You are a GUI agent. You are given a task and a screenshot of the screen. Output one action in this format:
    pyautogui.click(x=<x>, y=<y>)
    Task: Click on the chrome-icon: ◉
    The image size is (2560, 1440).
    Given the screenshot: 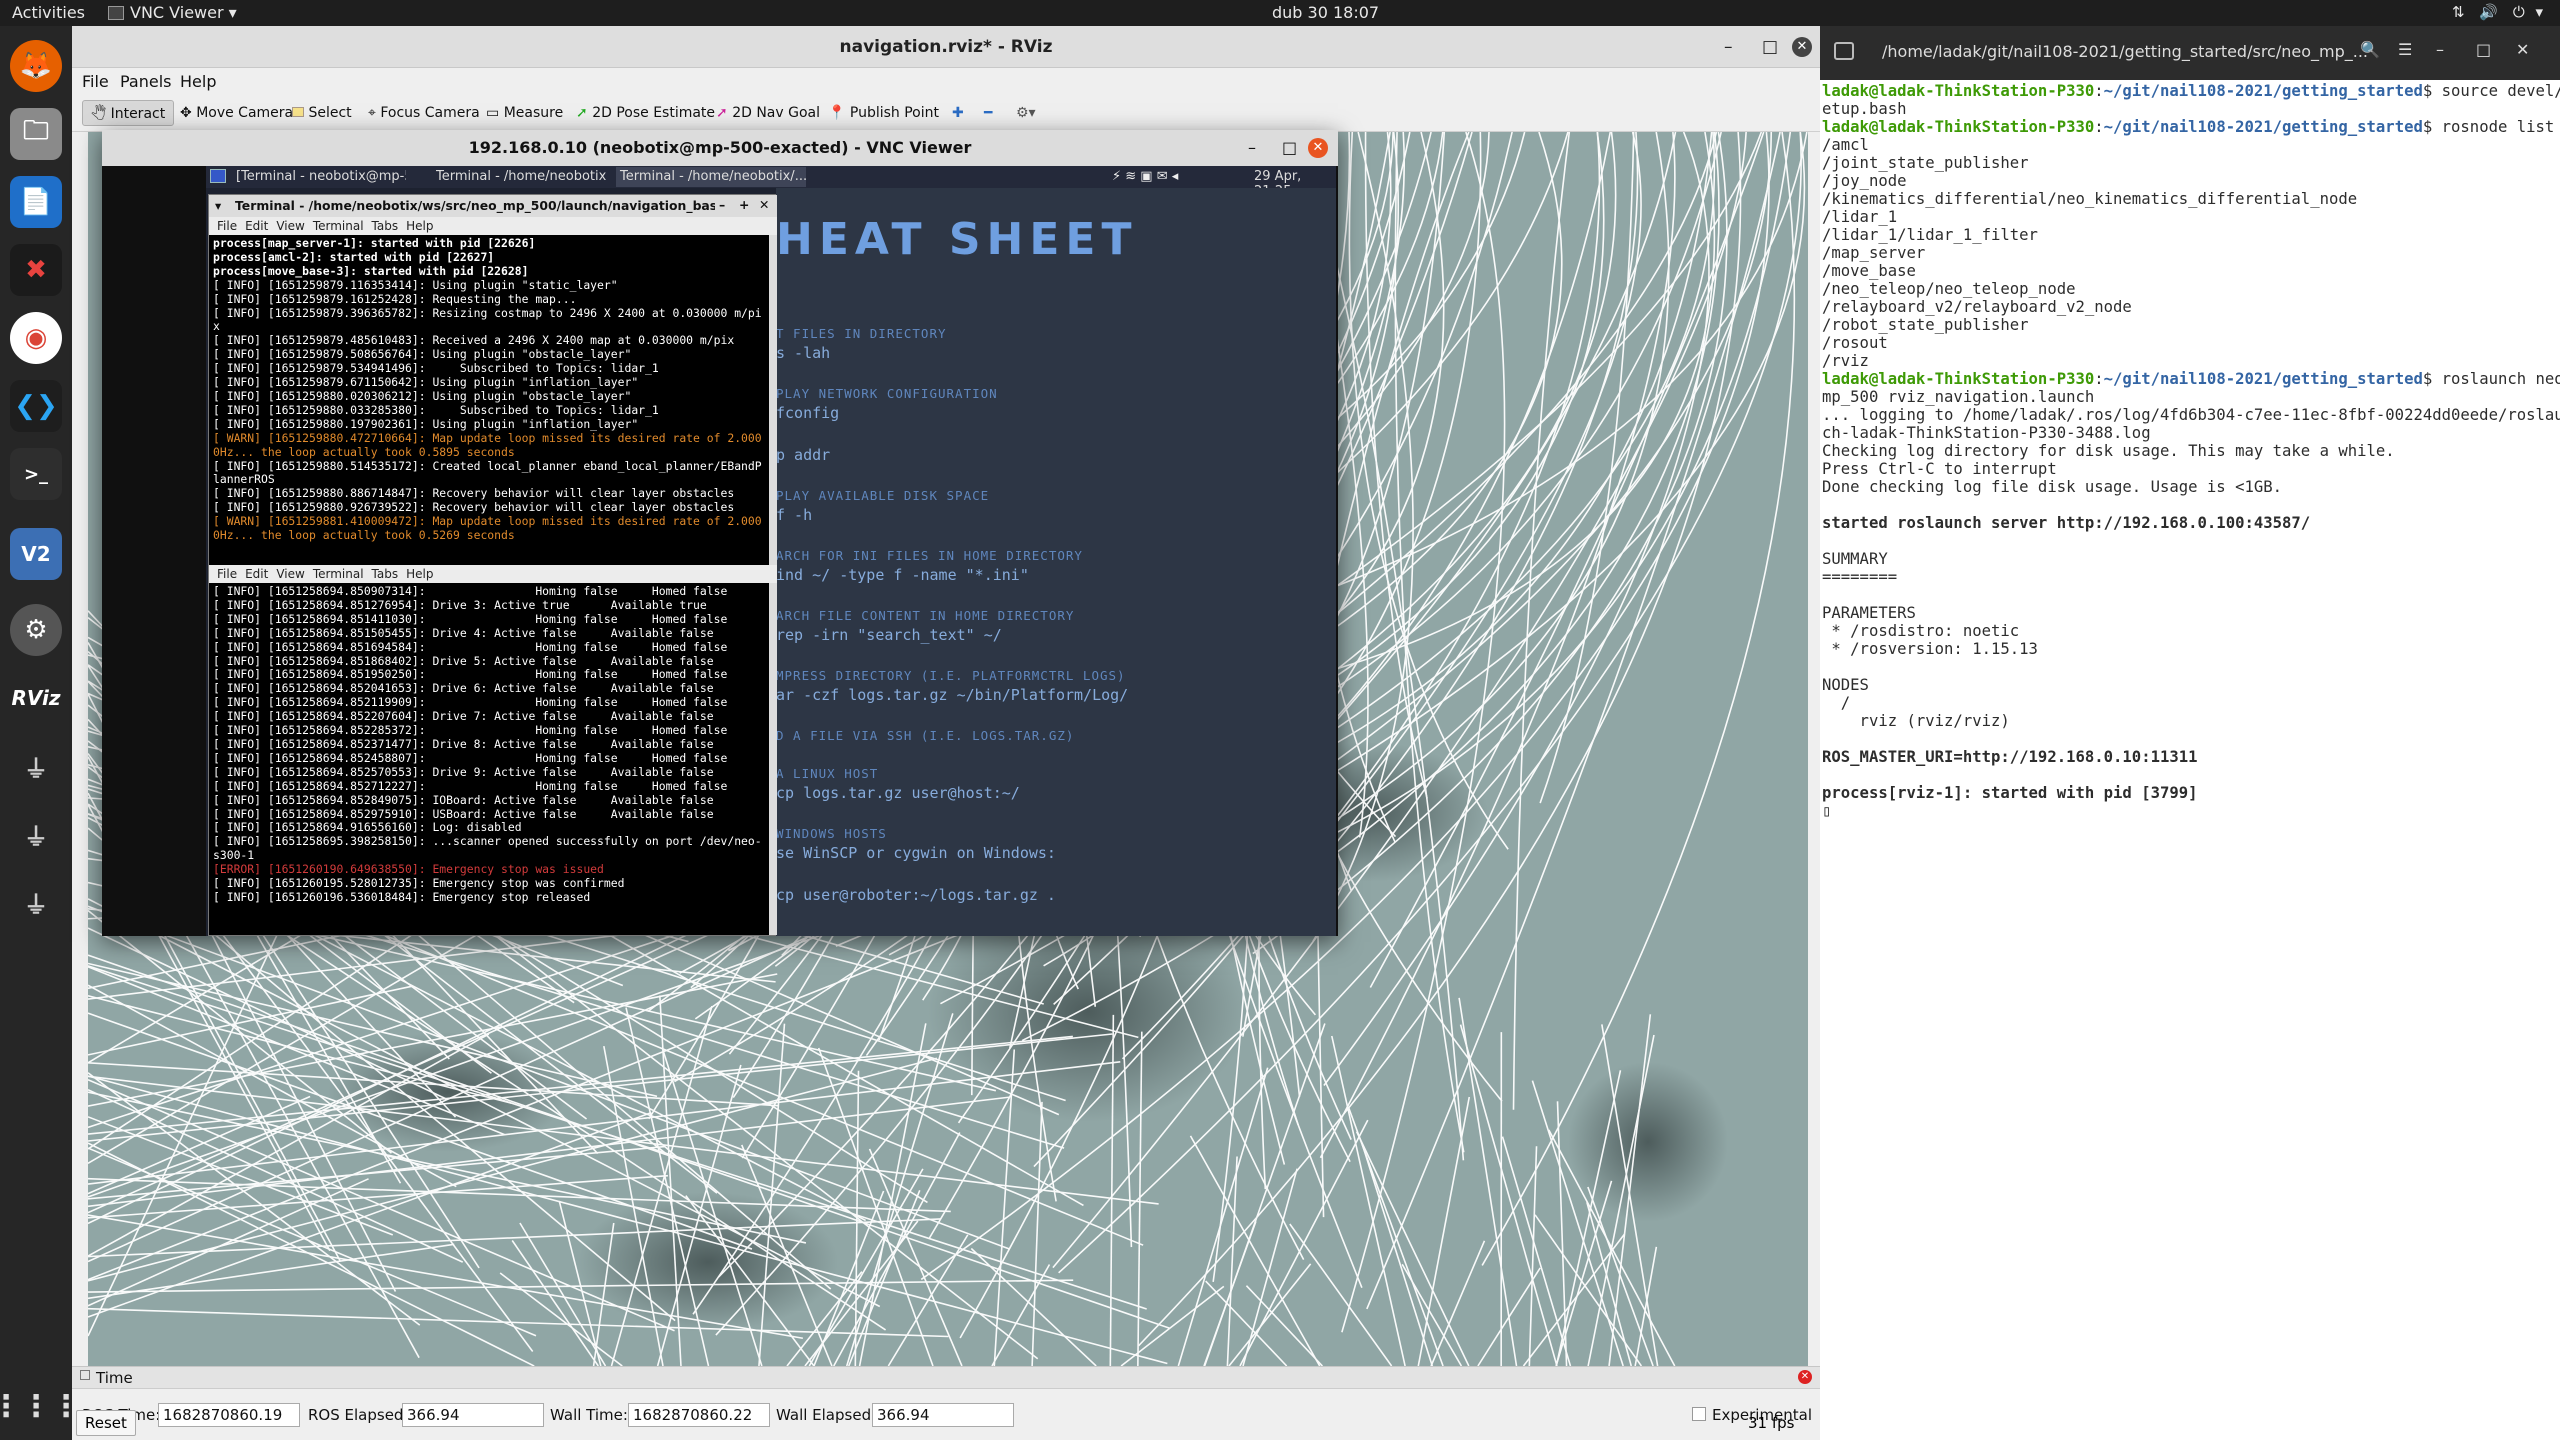 What is the action you would take?
    pyautogui.click(x=36, y=338)
    